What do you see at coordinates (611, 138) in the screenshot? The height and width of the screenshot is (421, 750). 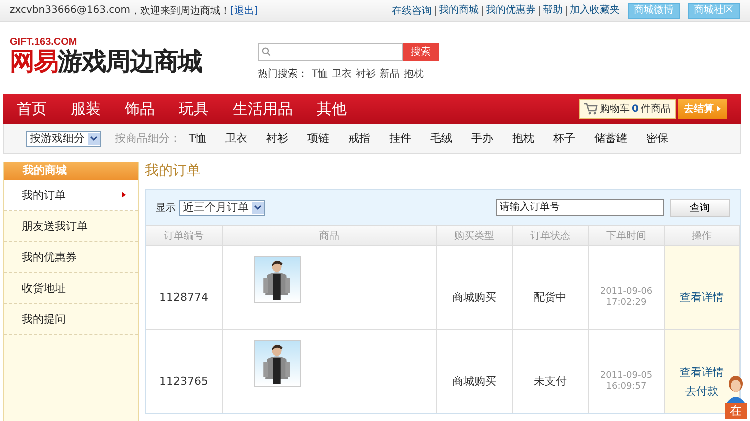 I see `category-link: 储蓄罐` at bounding box center [611, 138].